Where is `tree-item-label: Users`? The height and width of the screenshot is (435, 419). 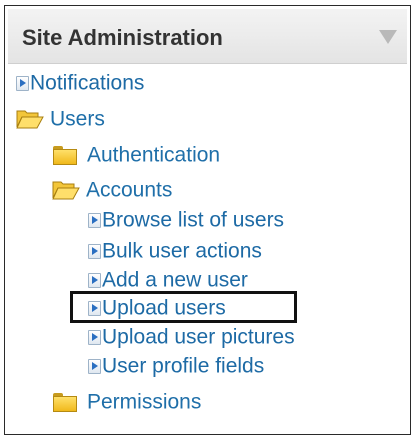
tree-item-label: Users is located at coordinates (77, 119).